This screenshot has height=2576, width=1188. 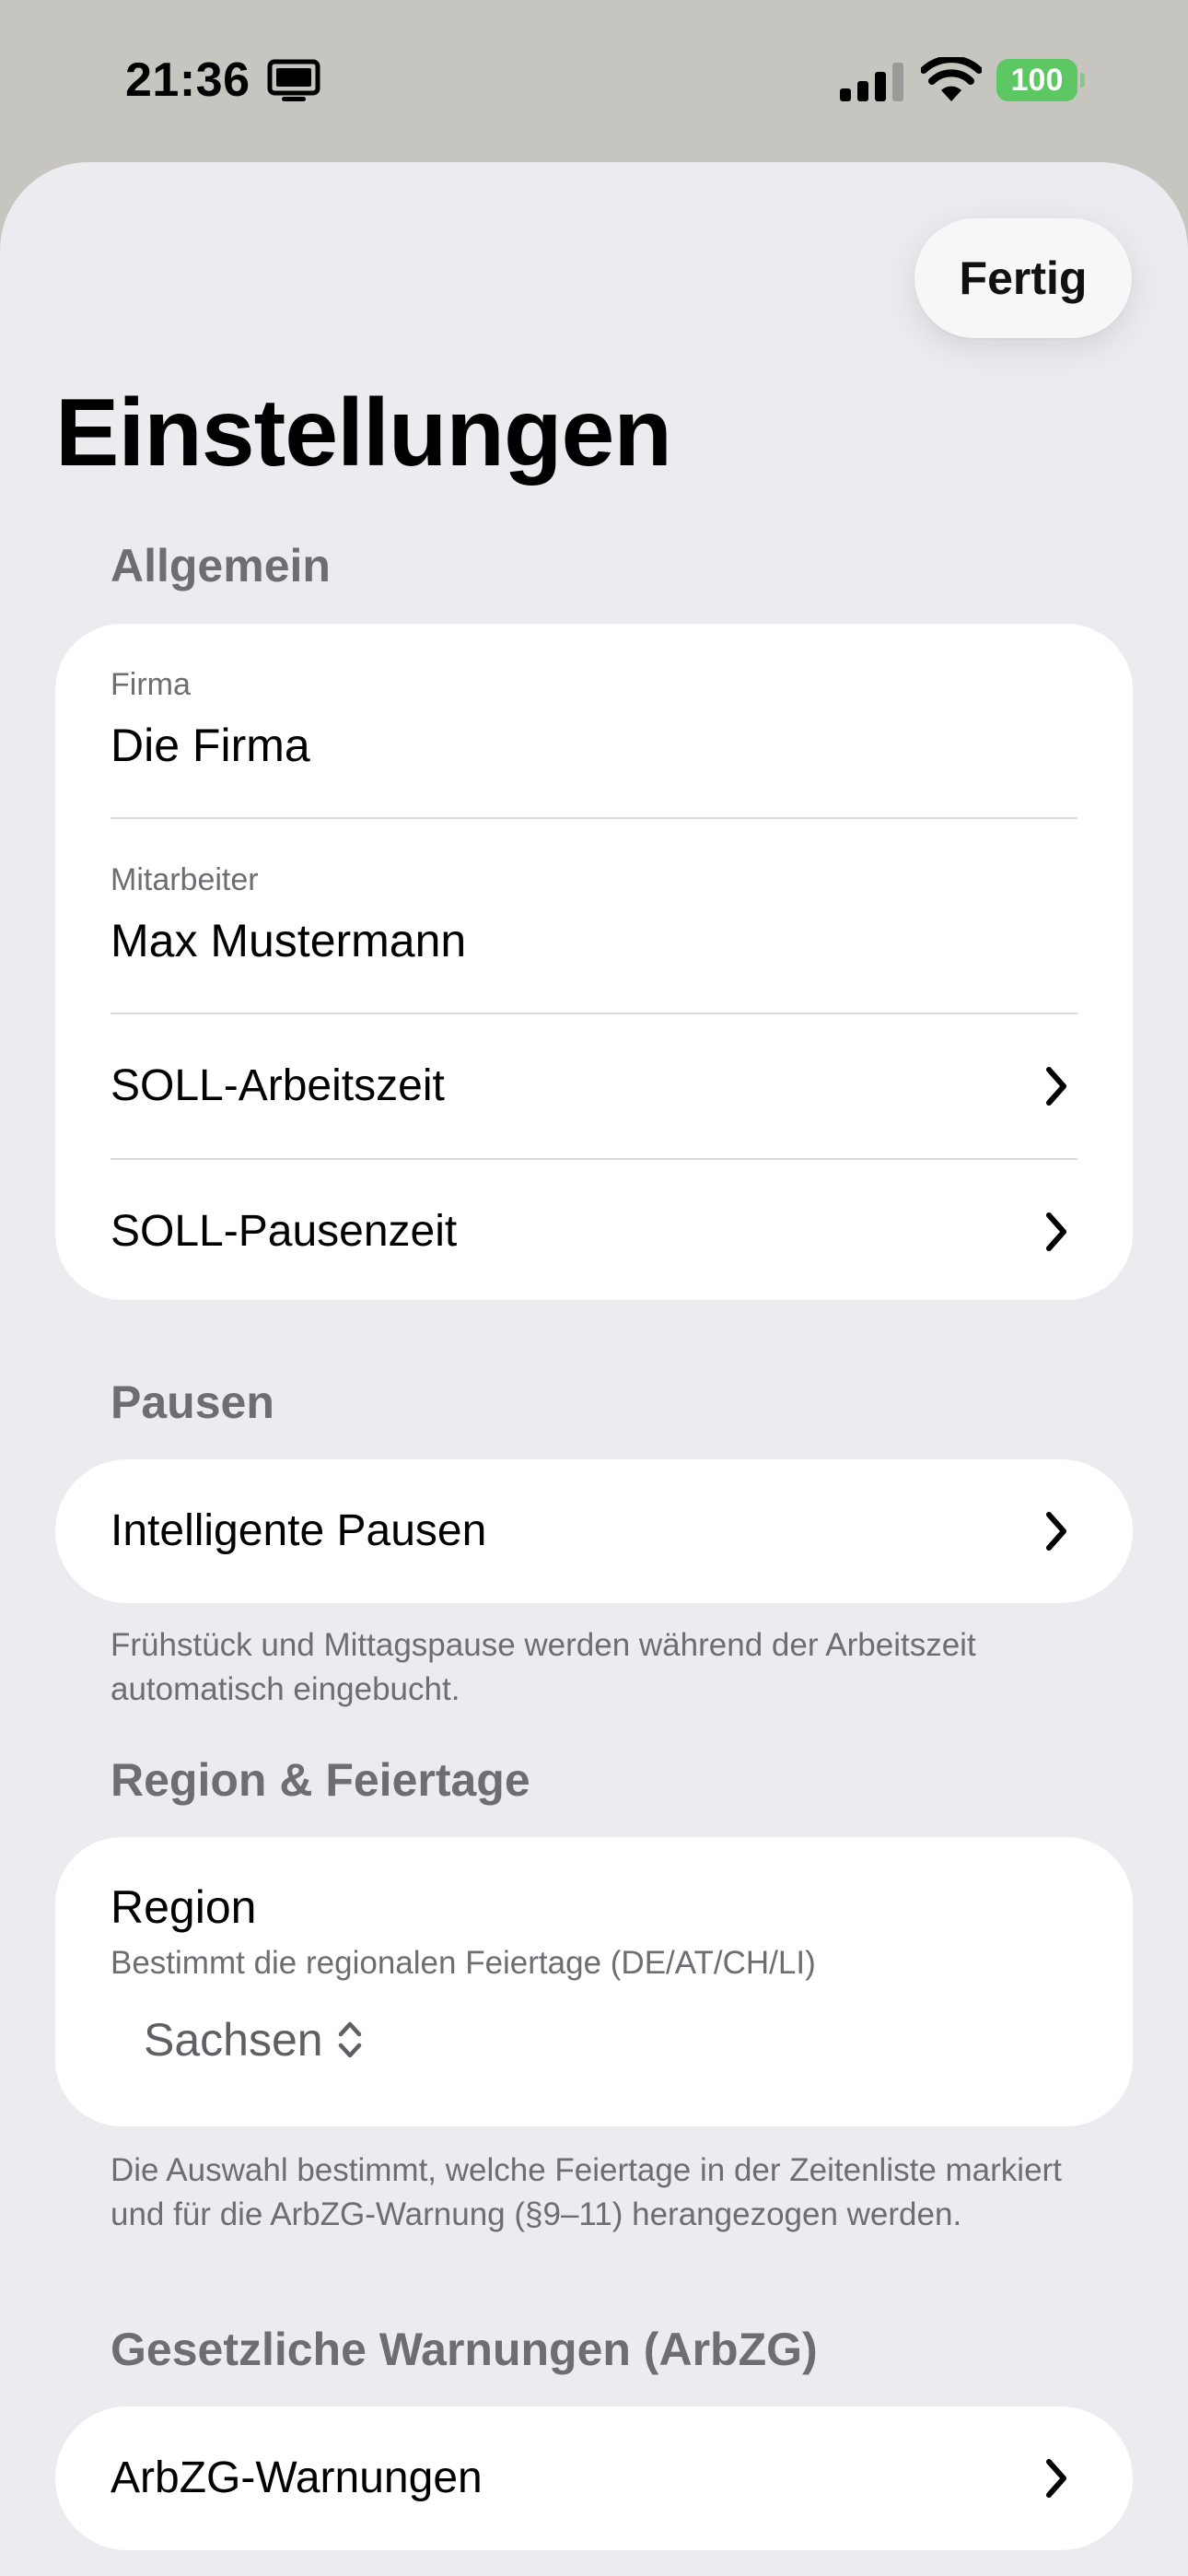 What do you see at coordinates (1082, 80) in the screenshot?
I see `battery-tip` at bounding box center [1082, 80].